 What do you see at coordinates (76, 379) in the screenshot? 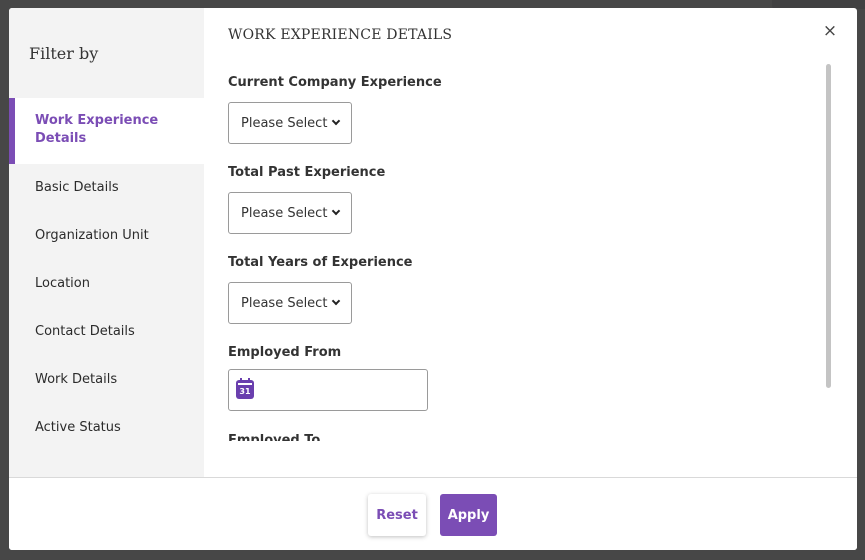
I see `sidebar-item-label: Work Details` at bounding box center [76, 379].